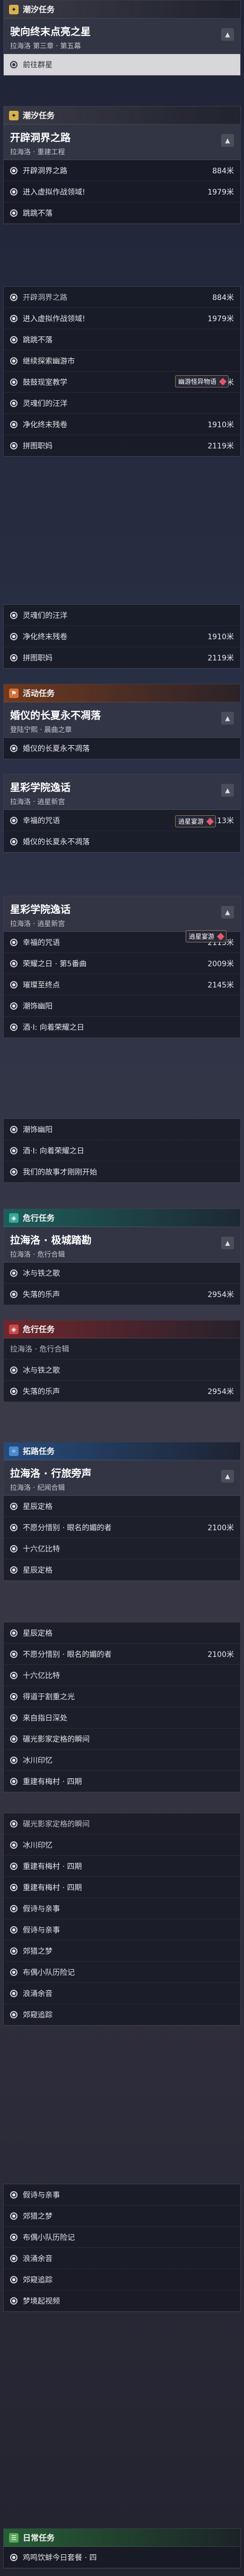  Describe the element at coordinates (210, 821) in the screenshot. I see `gem-icon` at that location.